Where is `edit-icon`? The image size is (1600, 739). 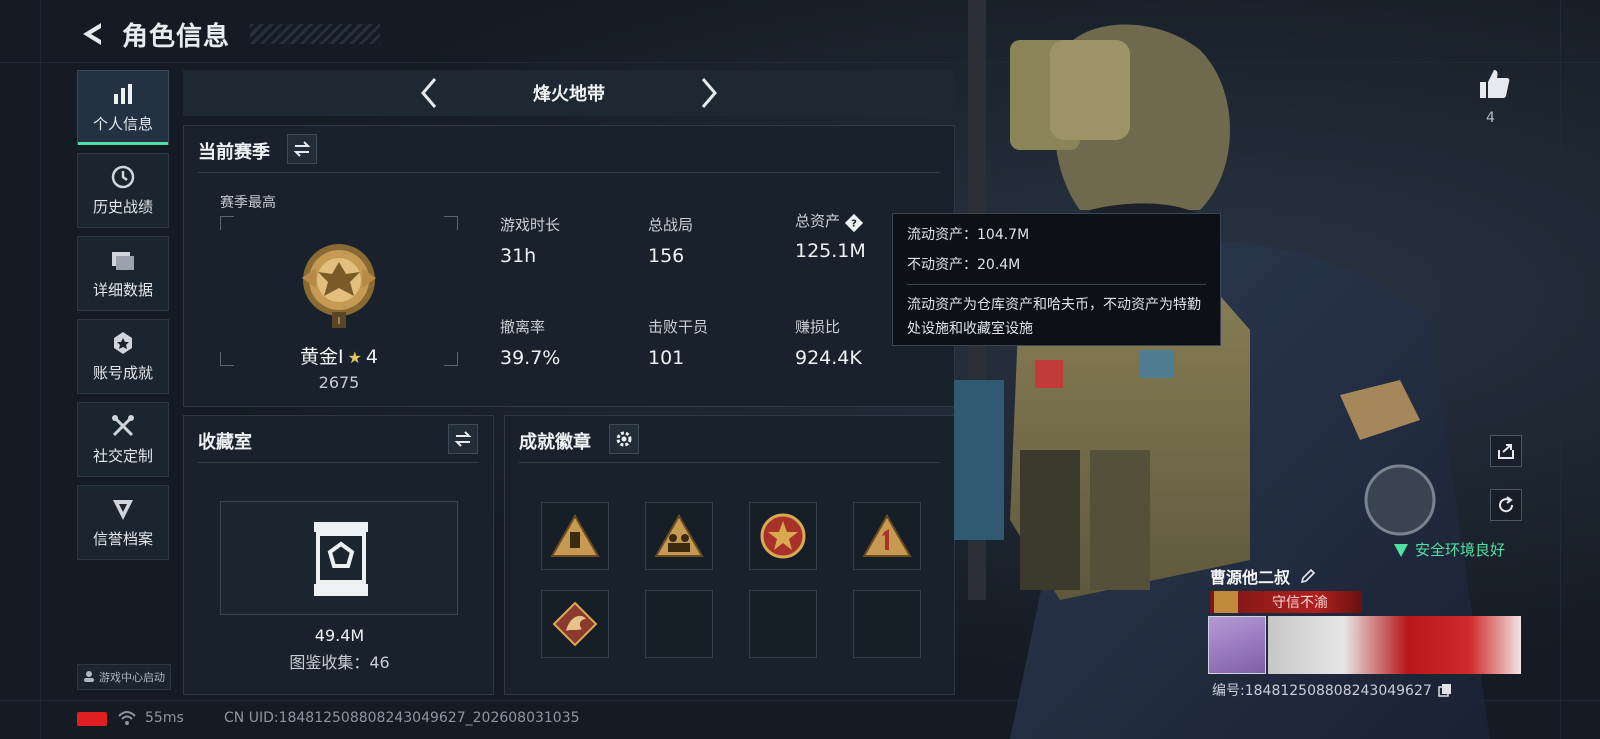
edit-icon is located at coordinates (1308, 576).